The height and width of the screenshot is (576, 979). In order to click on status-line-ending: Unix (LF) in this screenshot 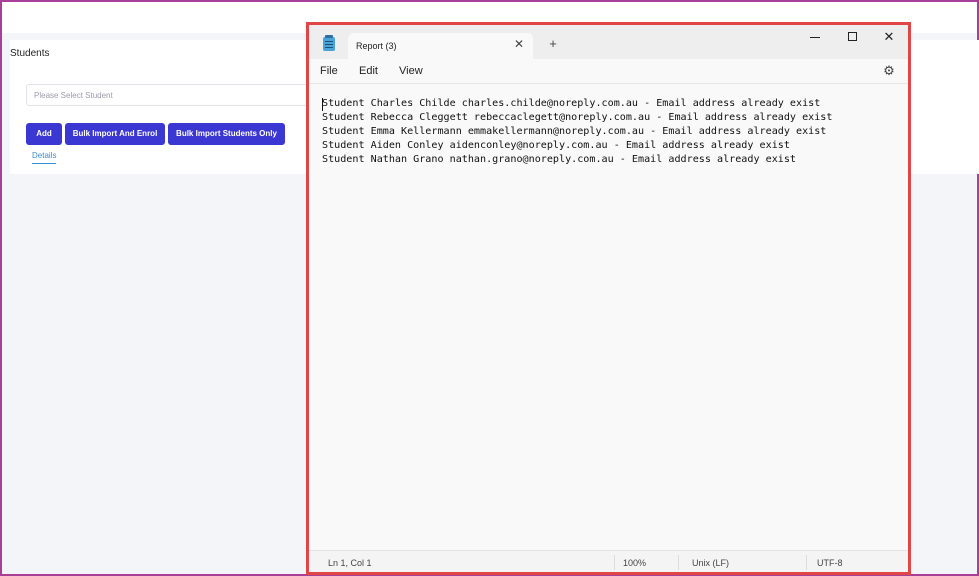, I will do `click(710, 563)`.